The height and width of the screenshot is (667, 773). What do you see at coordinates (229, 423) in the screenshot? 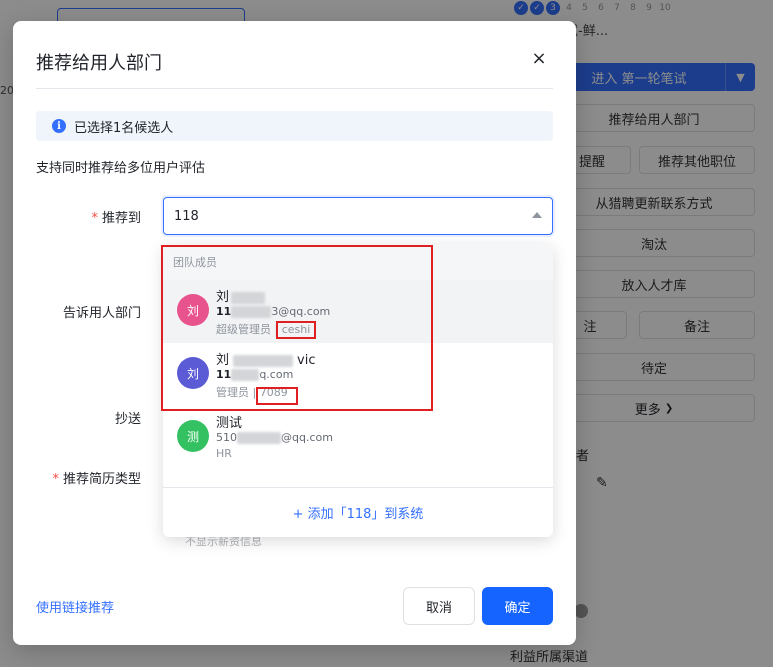
I see `user-name: 测试` at bounding box center [229, 423].